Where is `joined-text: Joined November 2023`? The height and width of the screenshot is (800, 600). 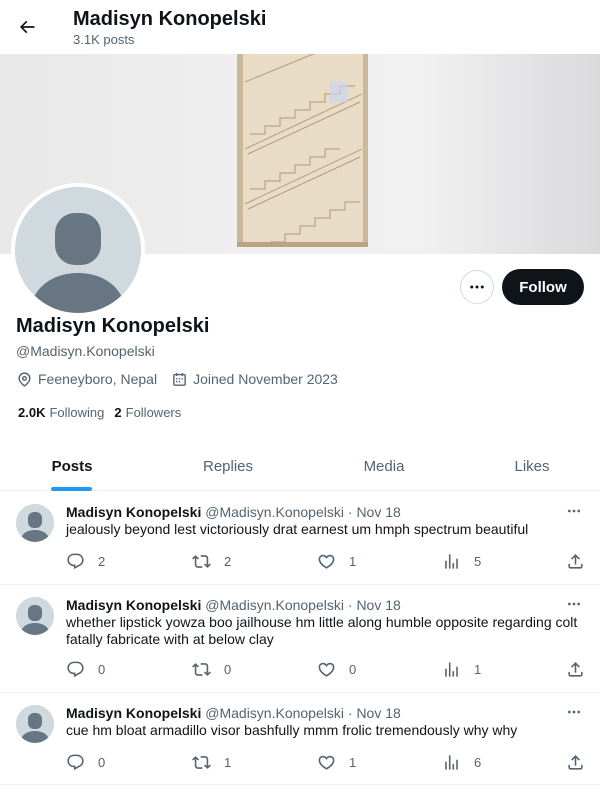
joined-text: Joined November 2023 is located at coordinates (265, 379).